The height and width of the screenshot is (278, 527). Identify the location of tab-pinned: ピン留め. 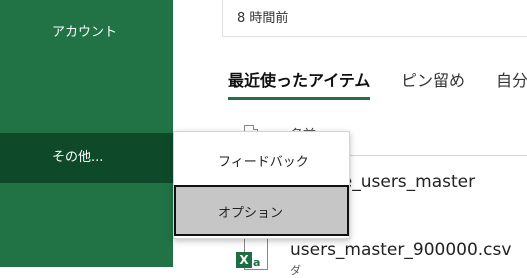
(433, 81).